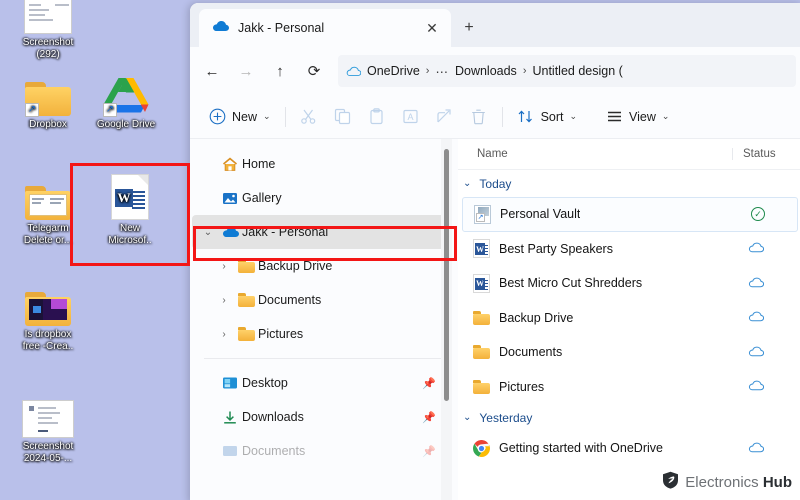 This screenshot has width=800, height=500. I want to click on sidebar-item-downloads: Downloads 📌, so click(321, 417).